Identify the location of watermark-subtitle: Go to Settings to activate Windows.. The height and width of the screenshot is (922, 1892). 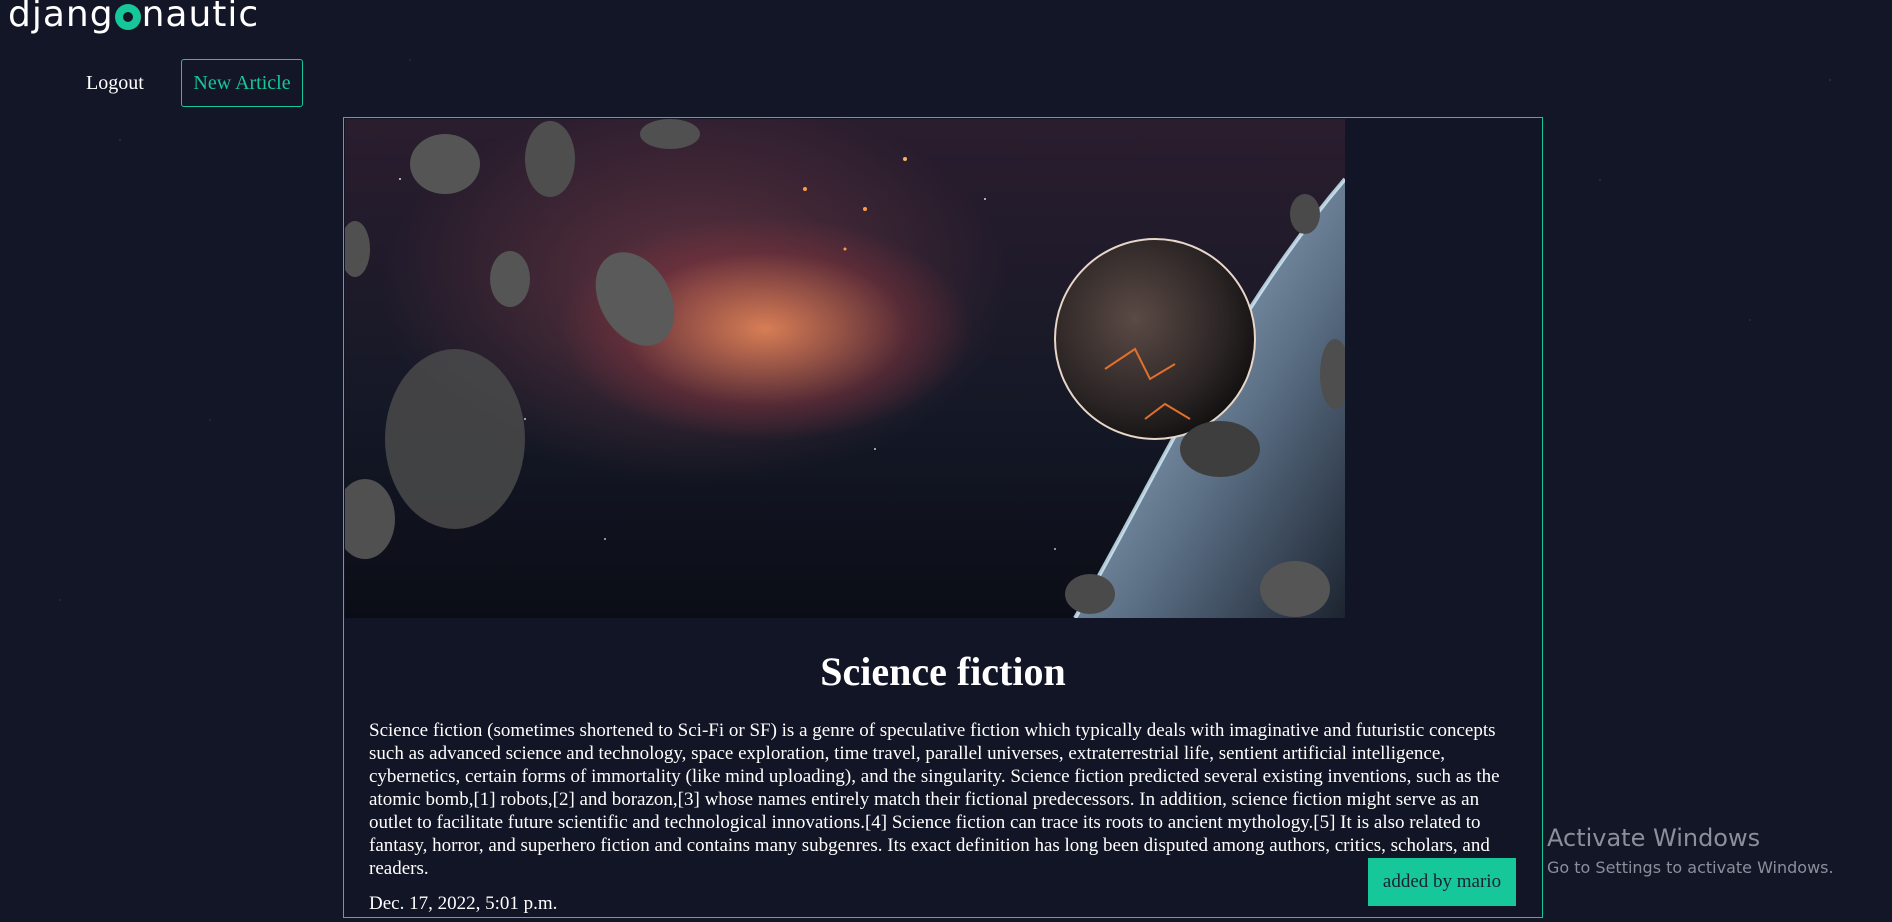
(1690, 867).